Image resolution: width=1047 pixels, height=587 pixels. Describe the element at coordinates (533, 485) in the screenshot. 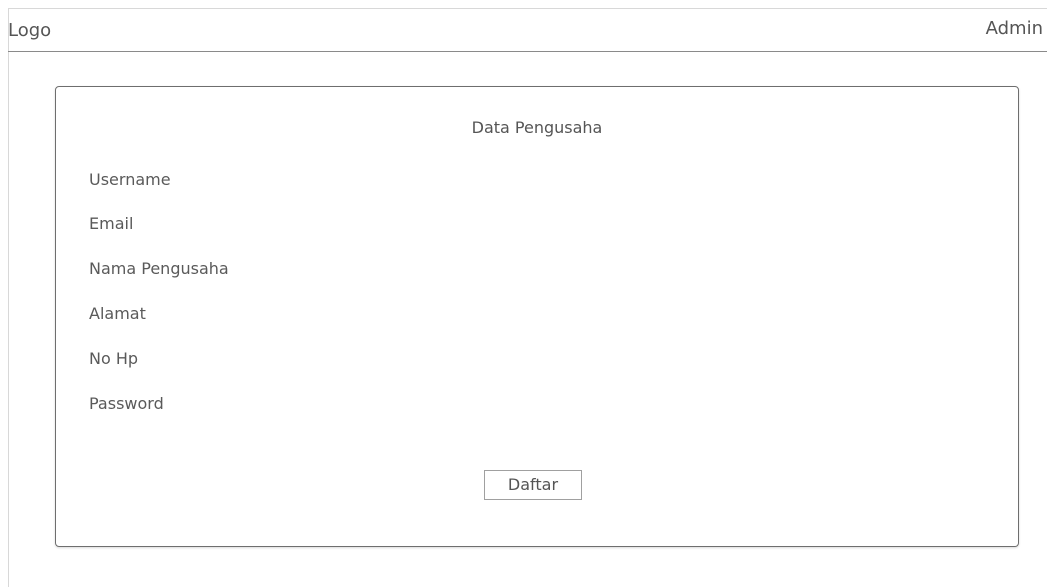

I see `daftar-button: Daftar` at that location.